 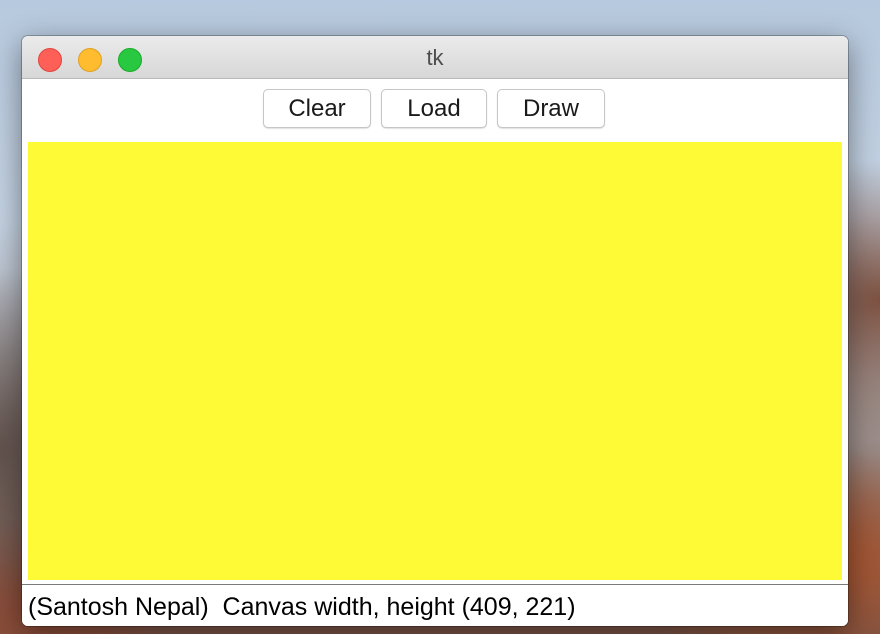 I want to click on clear-button: Clear, so click(x=317, y=108).